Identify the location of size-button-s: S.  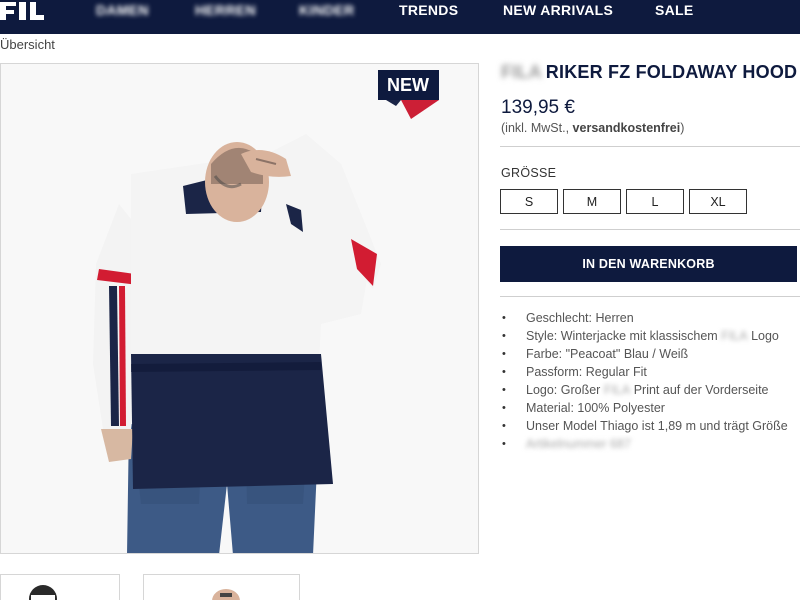
(529, 201).